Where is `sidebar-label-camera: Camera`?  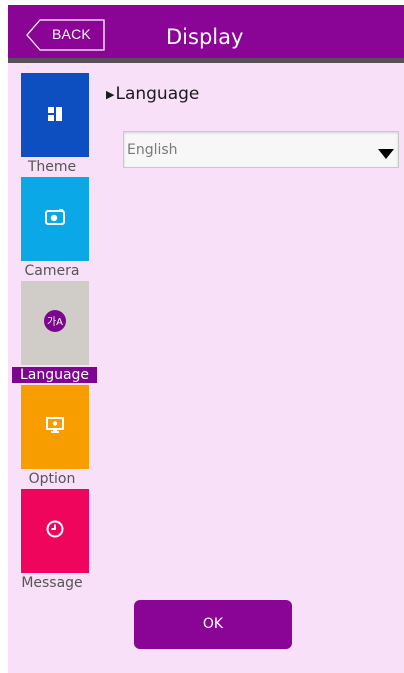
sidebar-label-camera: Camera is located at coordinates (52, 271).